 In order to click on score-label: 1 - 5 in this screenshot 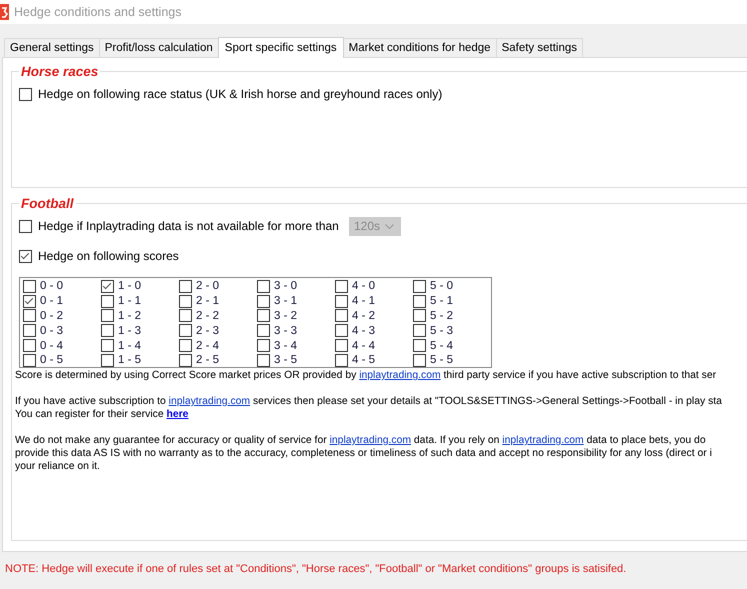, I will do `click(130, 360)`.